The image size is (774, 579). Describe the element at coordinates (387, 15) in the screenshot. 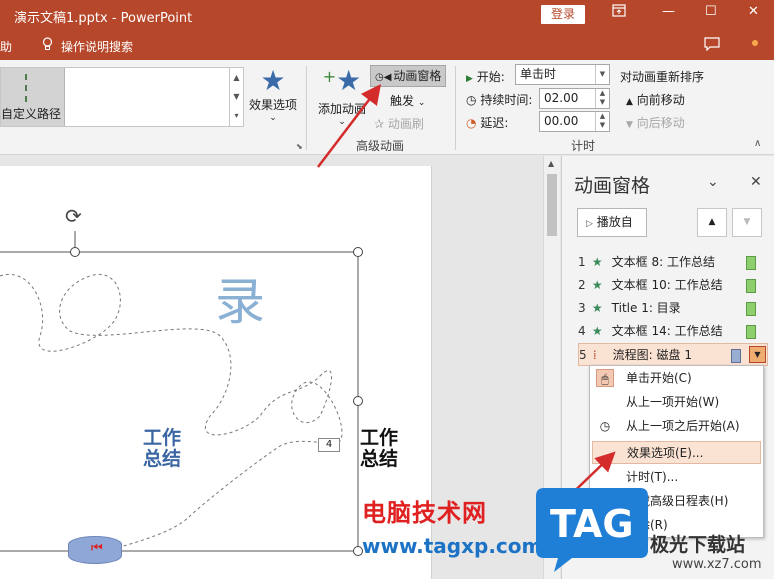

I see `title-bar: 演示文稿1.pptx - PowerPoint 登录 — ☐ ✕` at that location.